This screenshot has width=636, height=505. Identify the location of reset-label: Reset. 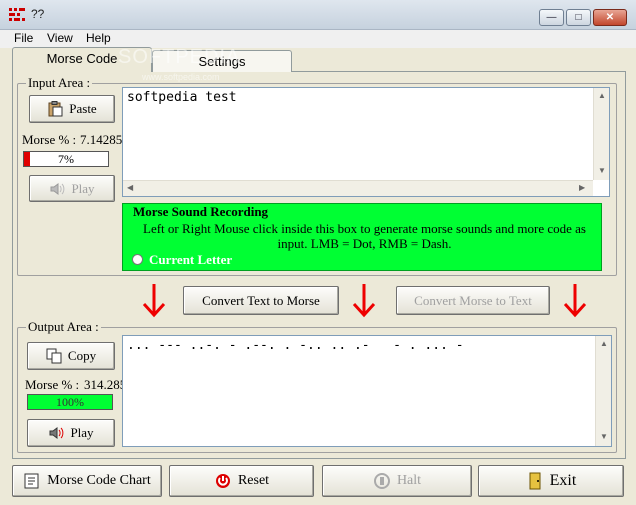
(253, 480).